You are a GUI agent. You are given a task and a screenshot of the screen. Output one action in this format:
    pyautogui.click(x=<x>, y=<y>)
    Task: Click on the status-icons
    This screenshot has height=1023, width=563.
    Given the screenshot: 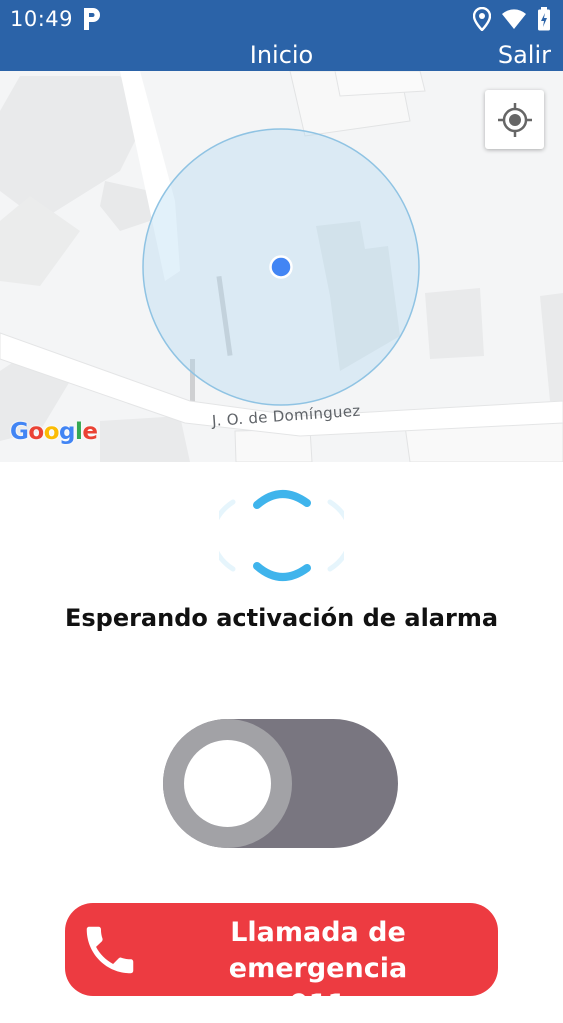 What is the action you would take?
    pyautogui.click(x=512, y=19)
    